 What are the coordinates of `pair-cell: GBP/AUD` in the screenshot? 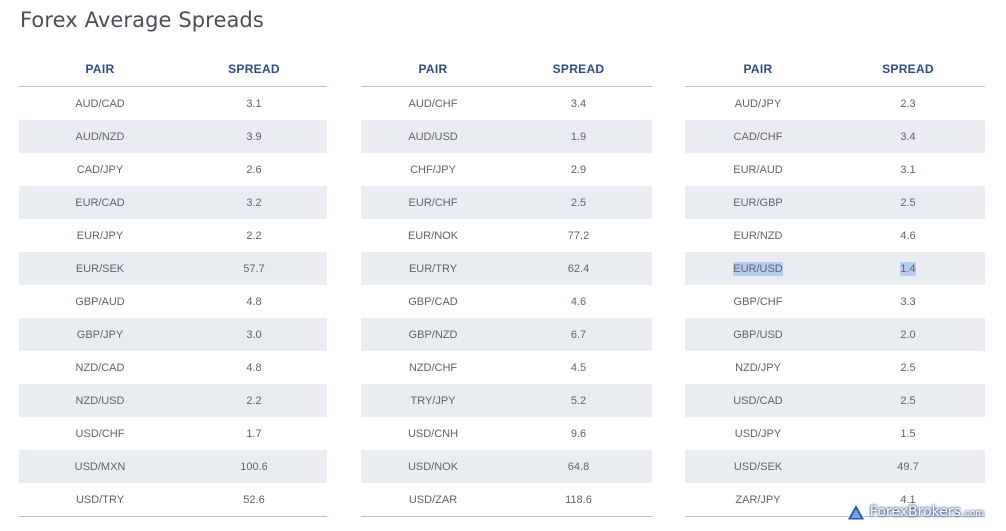 It's located at (100, 301).